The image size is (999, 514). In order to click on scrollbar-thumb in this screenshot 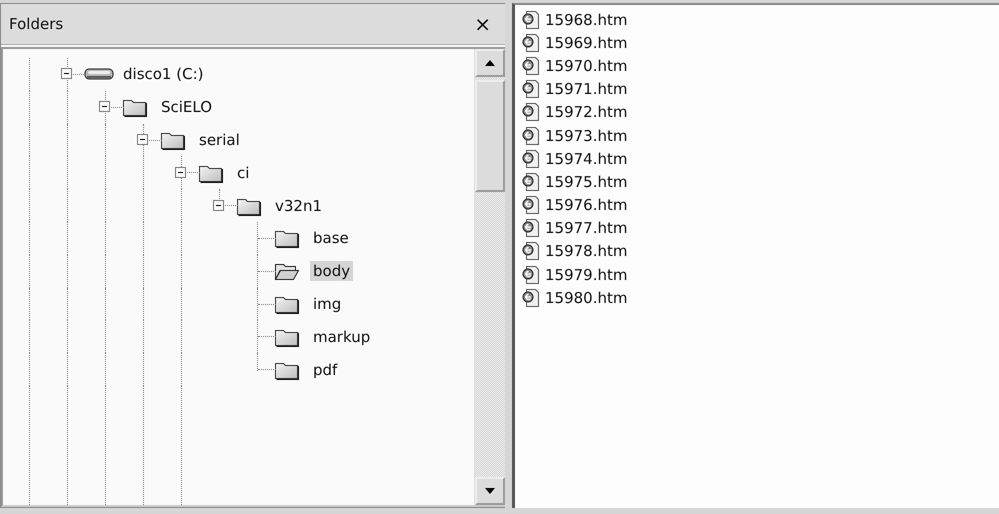, I will do `click(490, 136)`.